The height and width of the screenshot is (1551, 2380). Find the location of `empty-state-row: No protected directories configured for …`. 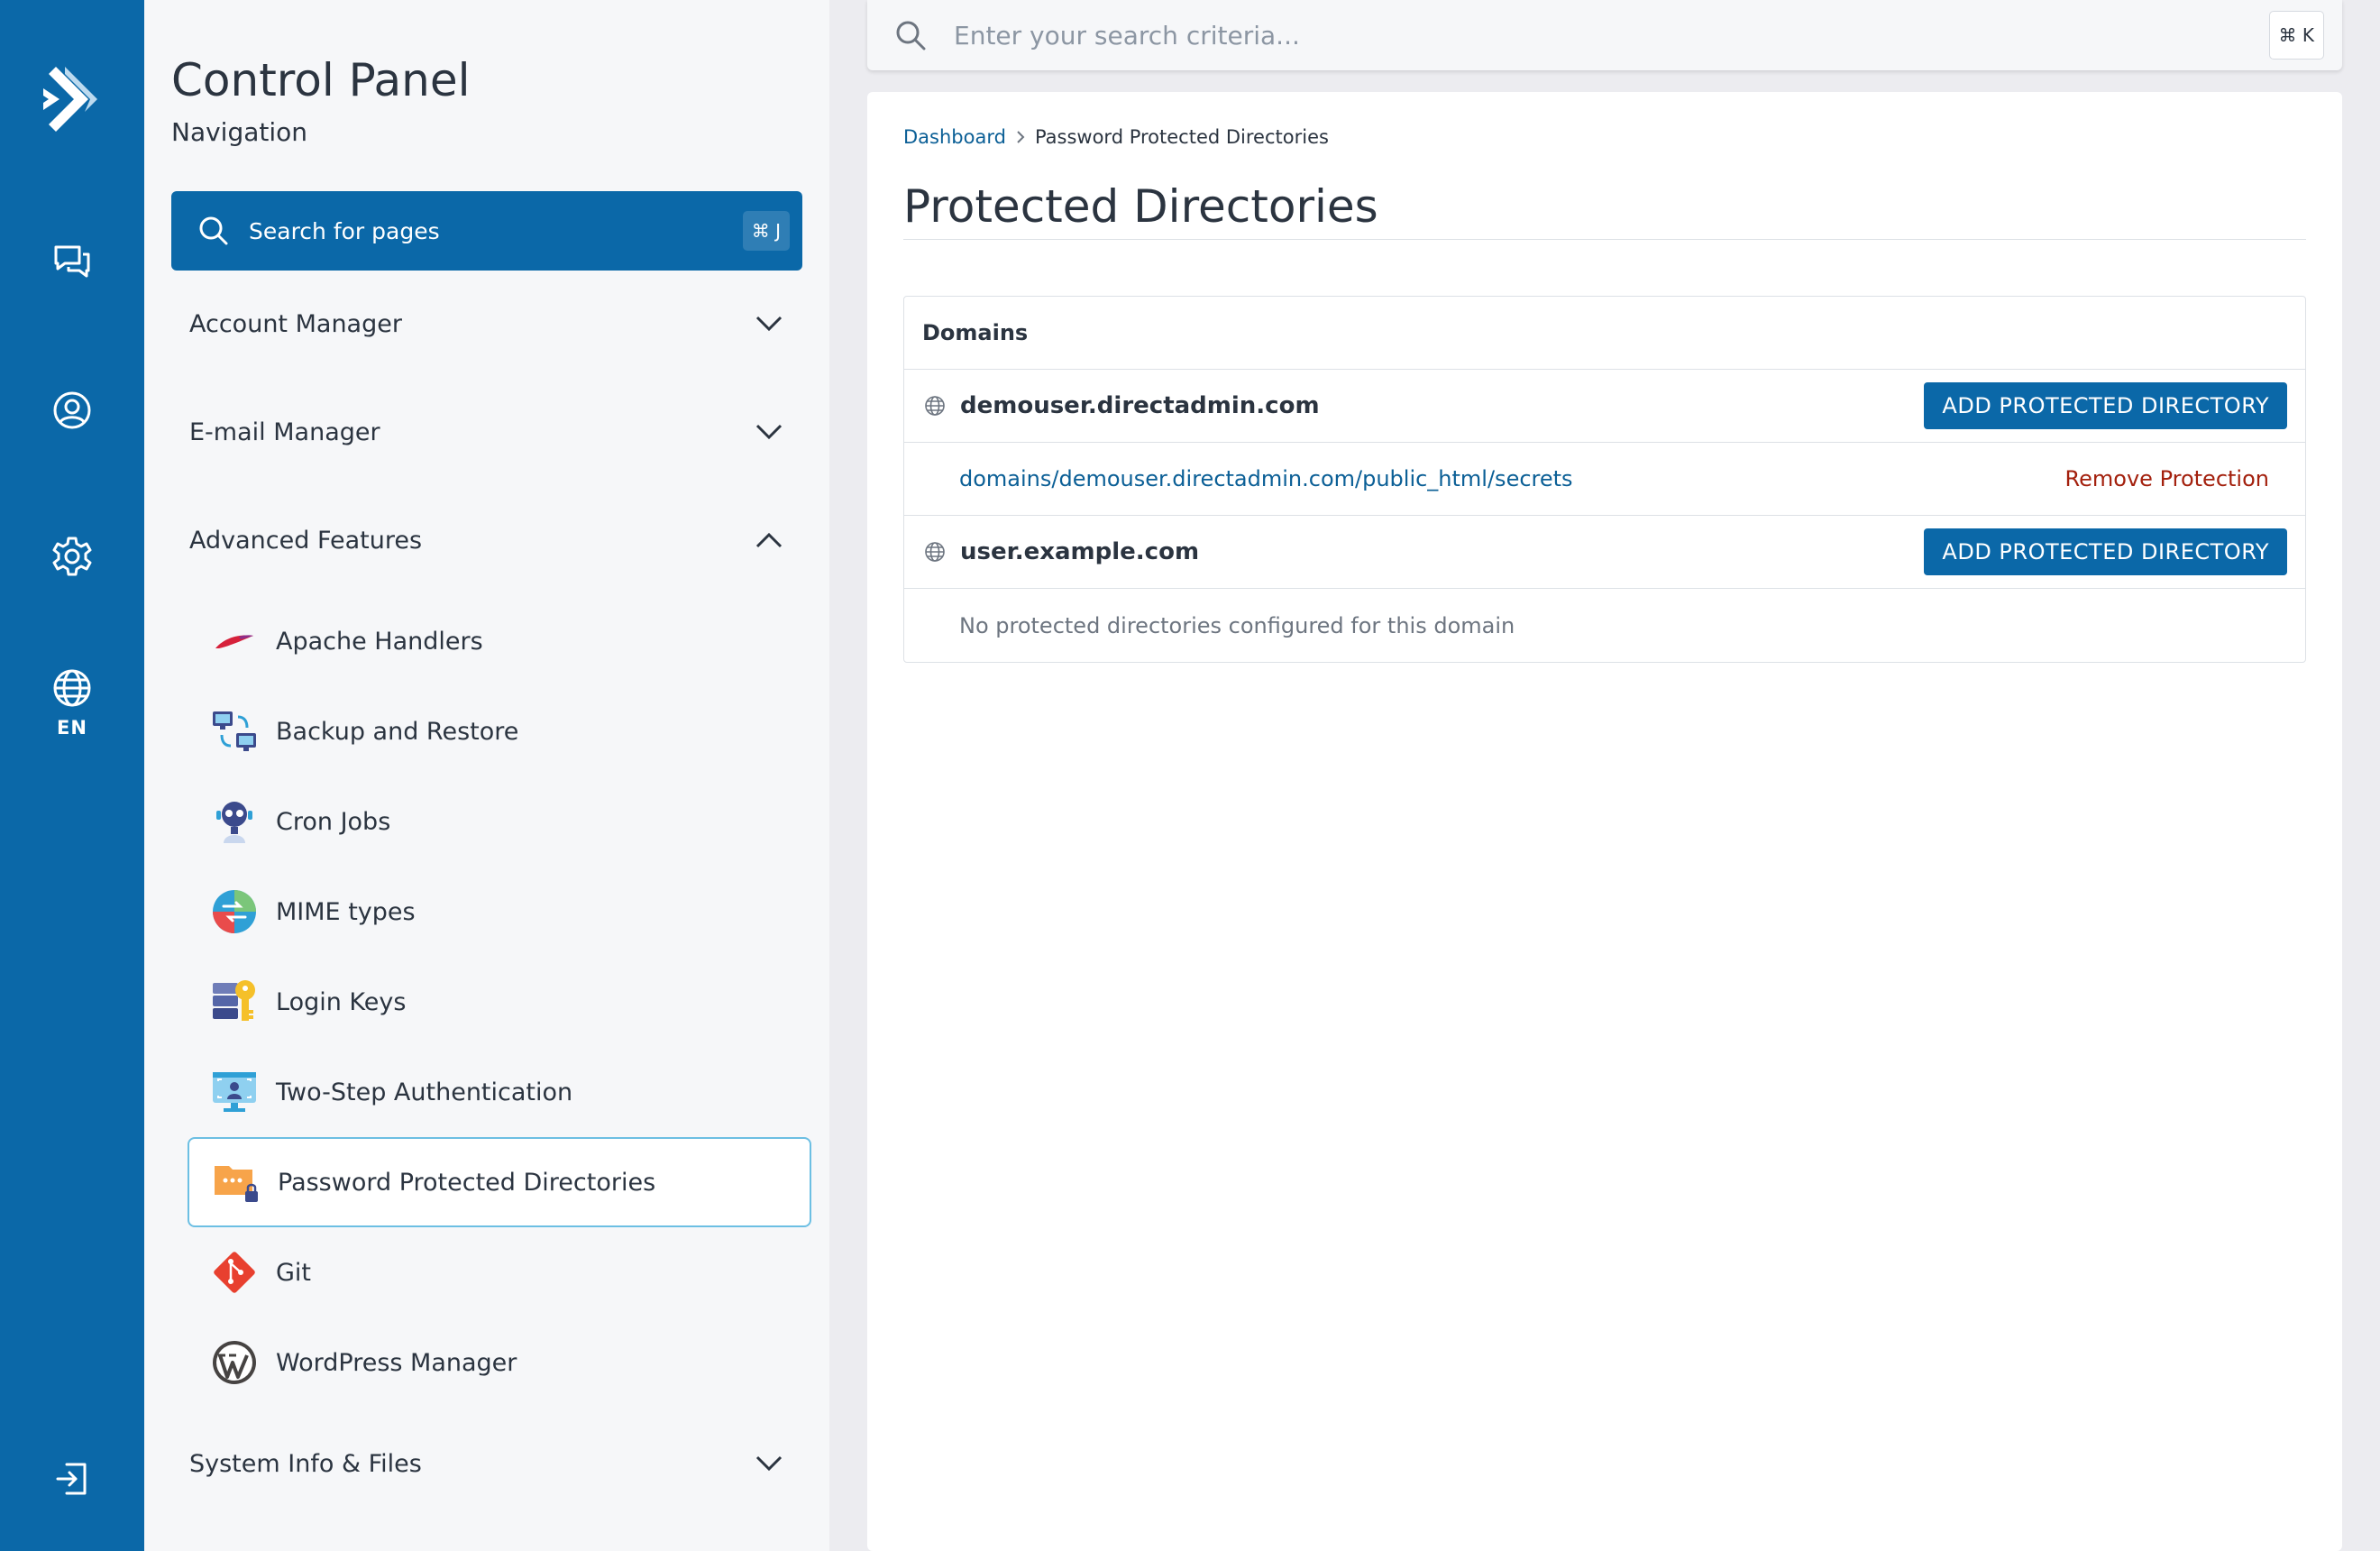

empty-state-row: No protected directories configured for … is located at coordinates (1604, 625).